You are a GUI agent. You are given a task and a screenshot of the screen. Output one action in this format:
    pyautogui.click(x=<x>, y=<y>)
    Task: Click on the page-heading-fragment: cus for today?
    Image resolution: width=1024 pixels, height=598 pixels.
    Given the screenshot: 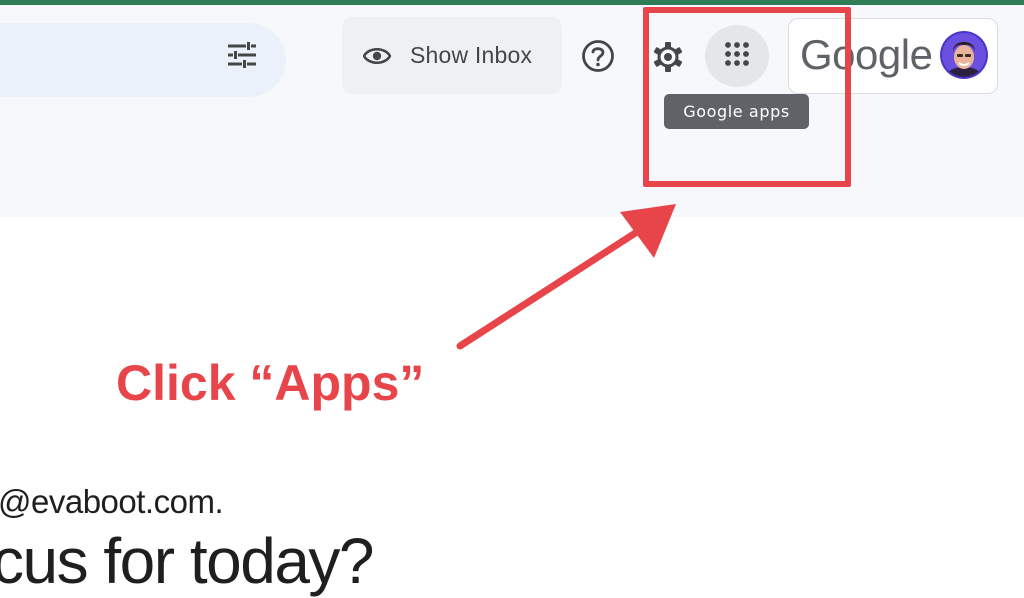 What is the action you would take?
    pyautogui.click(x=187, y=561)
    